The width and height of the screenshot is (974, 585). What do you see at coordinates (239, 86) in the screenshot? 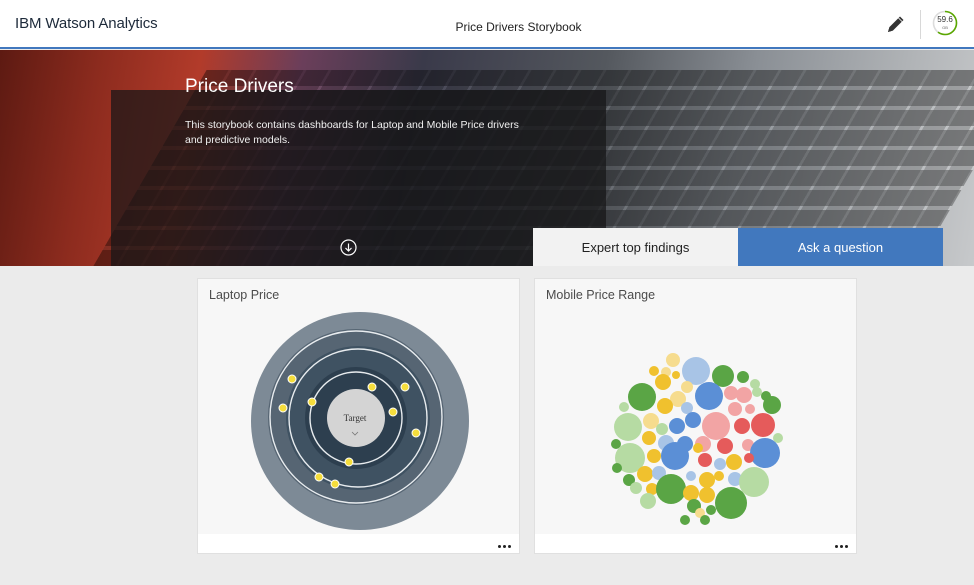
I see `hero-title: Price Drivers` at bounding box center [239, 86].